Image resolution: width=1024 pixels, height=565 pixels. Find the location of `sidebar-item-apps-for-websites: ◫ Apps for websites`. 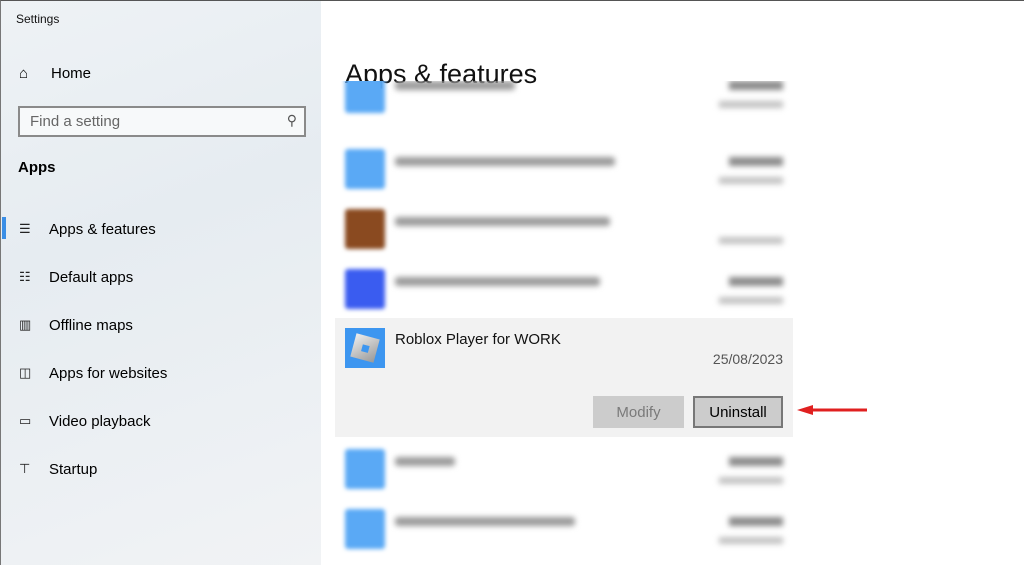

sidebar-item-apps-for-websites: ◫ Apps for websites is located at coordinates (161, 373).